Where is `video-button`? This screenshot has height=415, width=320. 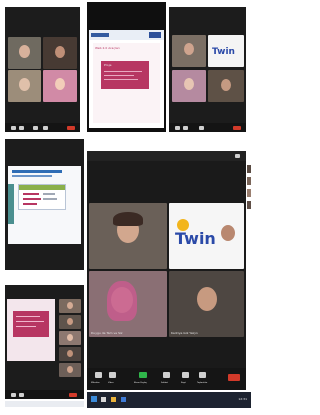
video-button is located at coordinates (112, 375).